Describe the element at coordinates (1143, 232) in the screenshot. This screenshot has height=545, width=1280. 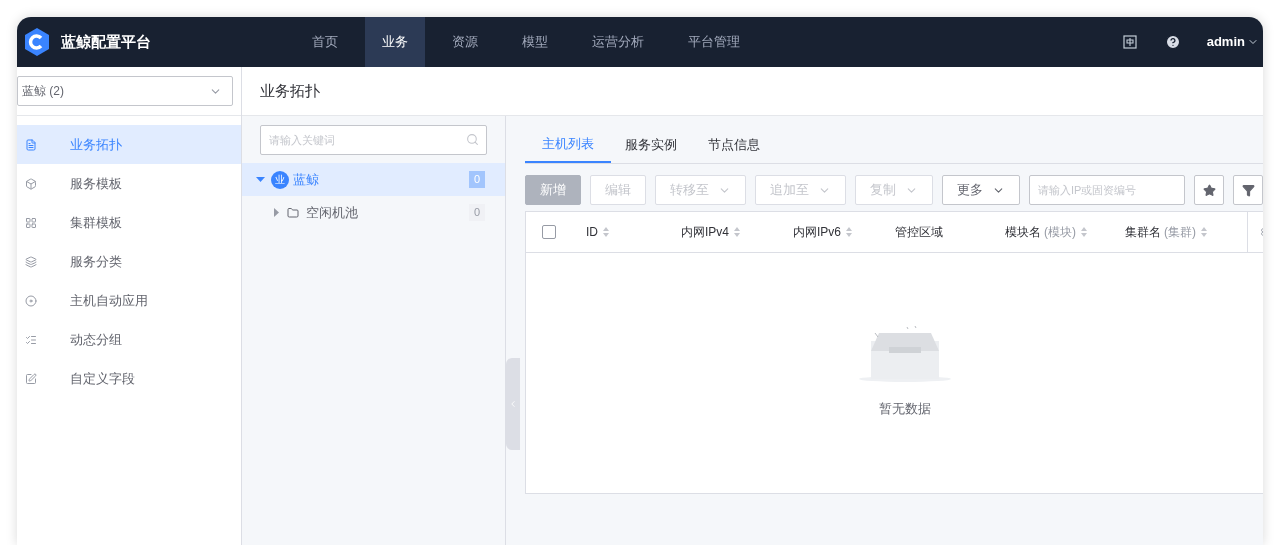
I see `column-header: 集群名` at that location.